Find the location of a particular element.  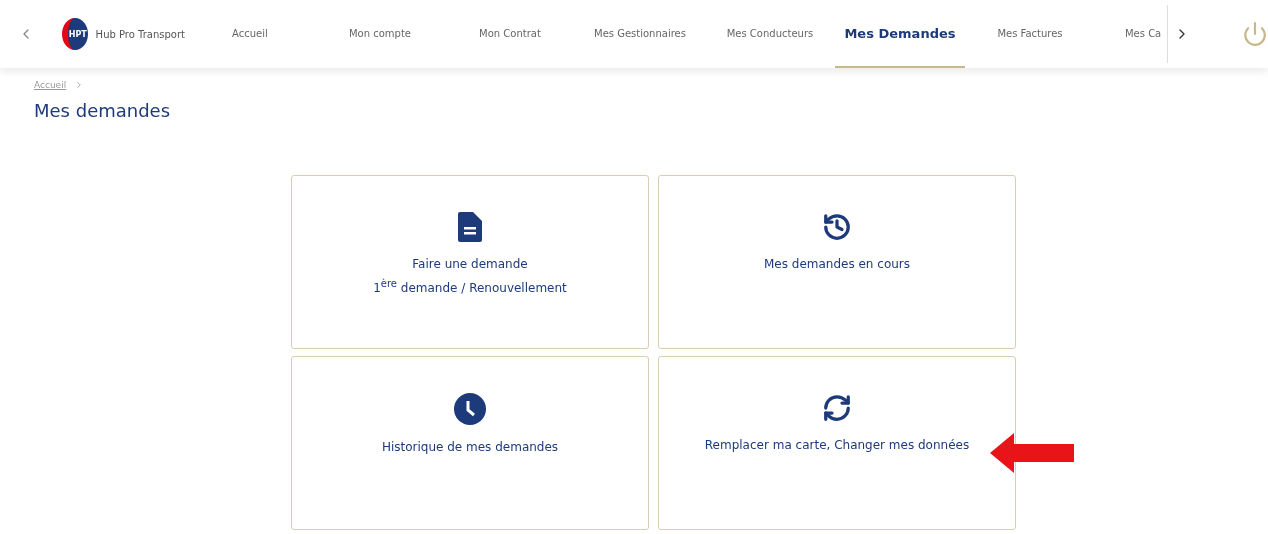

menu-card: Faire une demande 1$^{ère}$ demande / Renouvellement is located at coordinates (470, 262).